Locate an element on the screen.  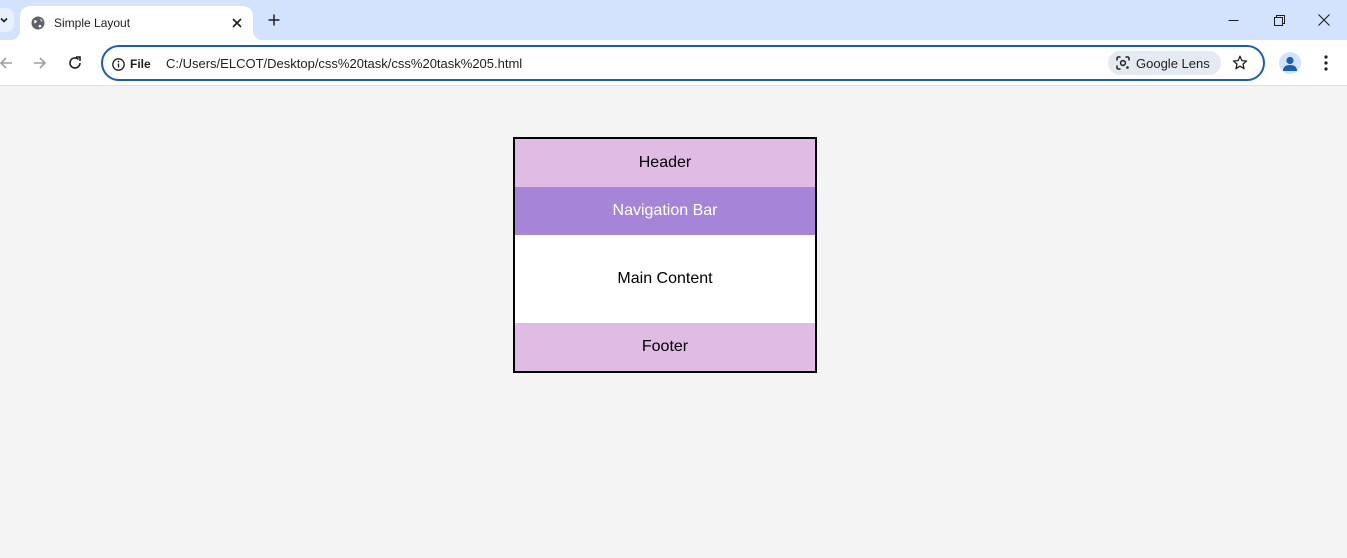
footer-text: Footer is located at coordinates (665, 346).